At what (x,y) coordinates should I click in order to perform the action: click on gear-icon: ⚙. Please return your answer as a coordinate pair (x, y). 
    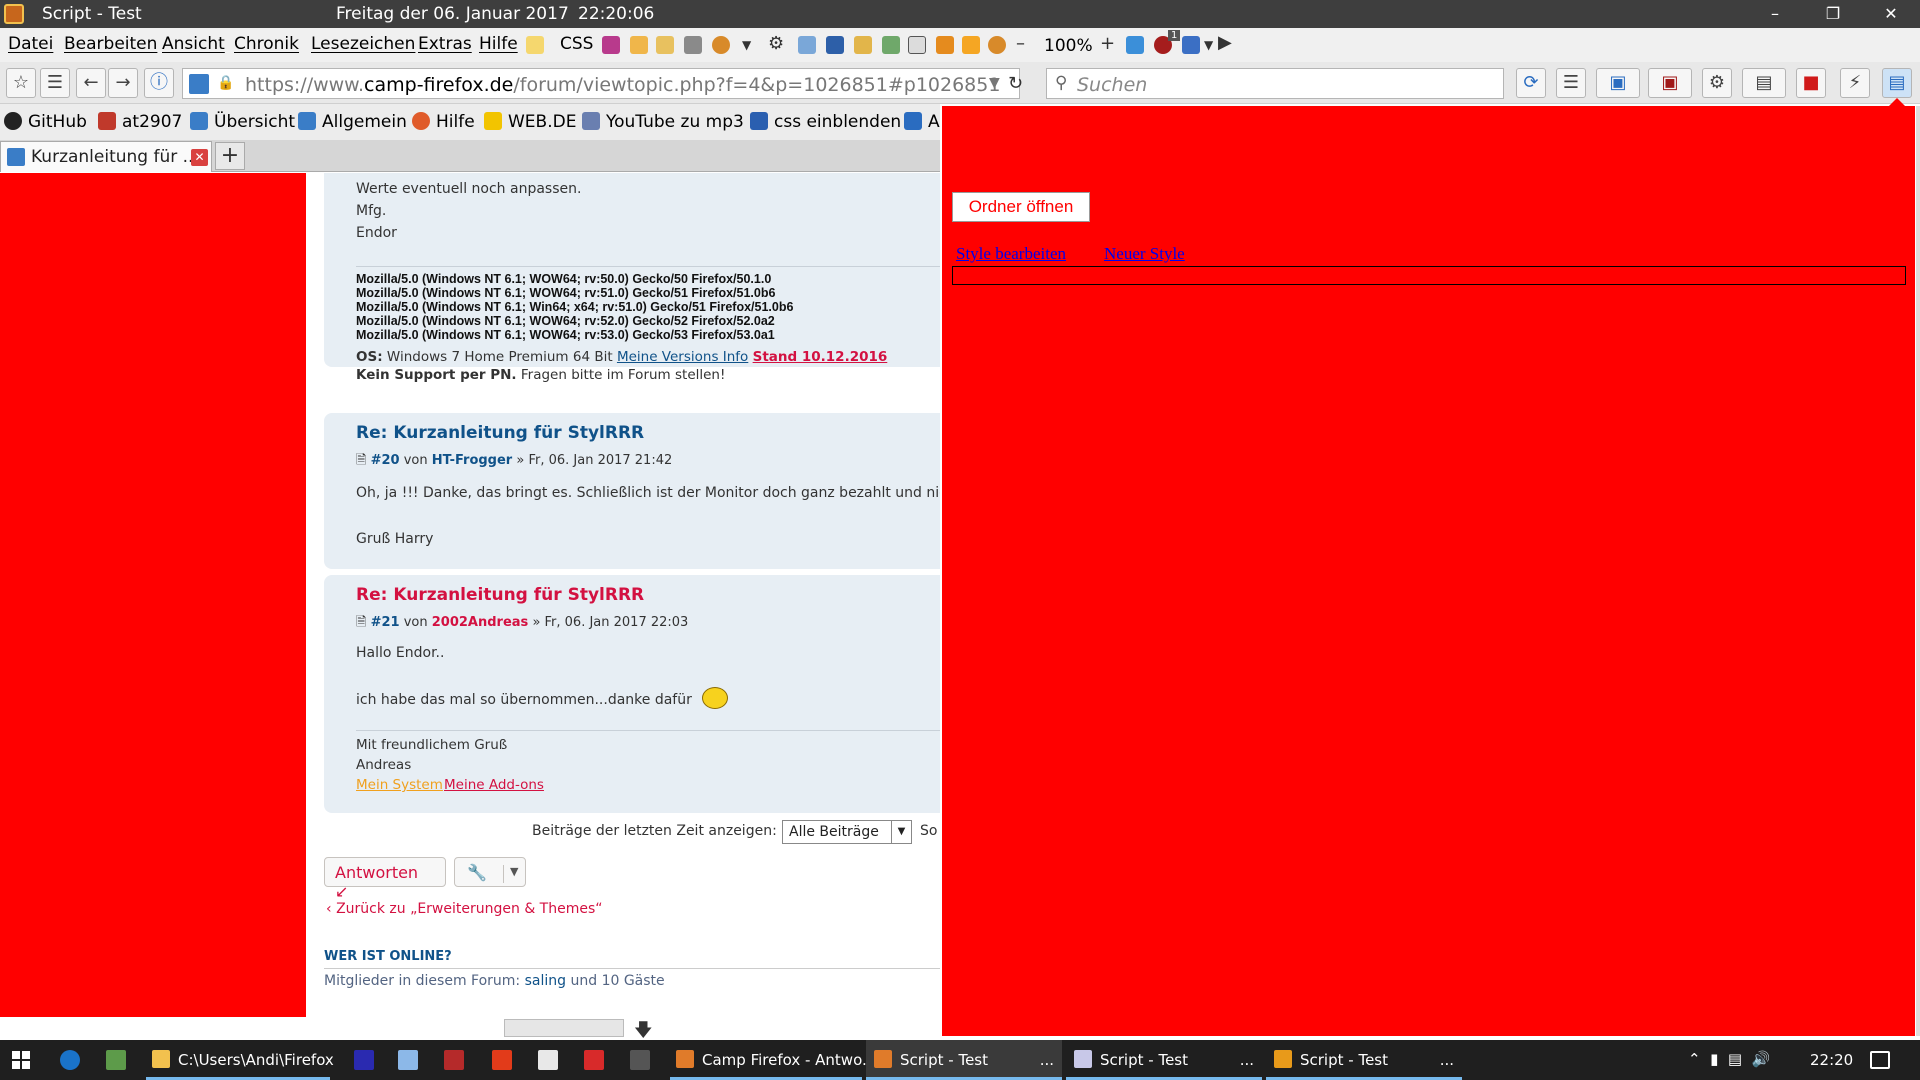
    Looking at the image, I should click on (776, 43).